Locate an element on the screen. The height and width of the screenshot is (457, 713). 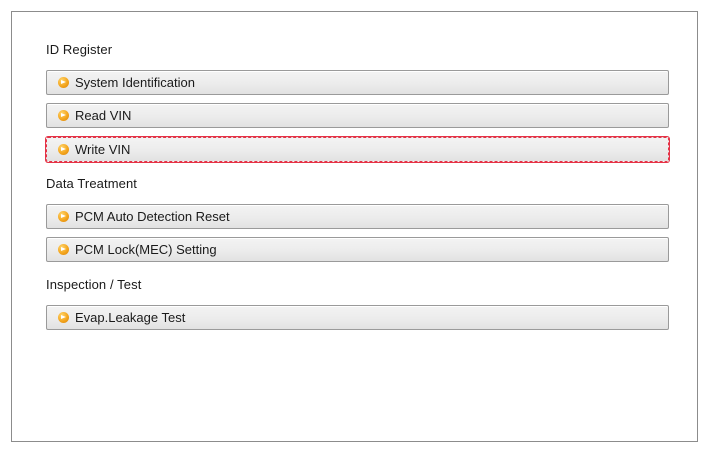
system-identification-label: System Identification is located at coordinates (135, 82).